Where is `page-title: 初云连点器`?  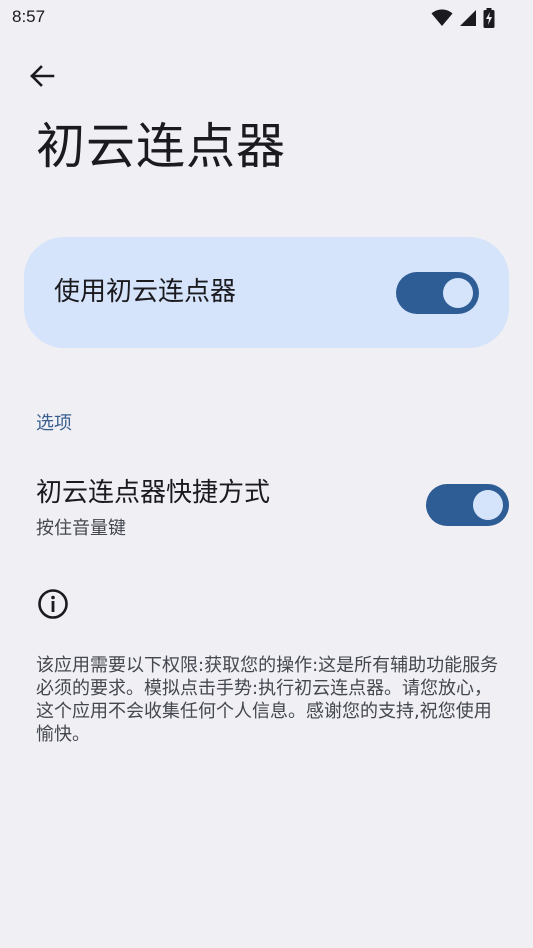 page-title: 初云连点器 is located at coordinates (161, 146).